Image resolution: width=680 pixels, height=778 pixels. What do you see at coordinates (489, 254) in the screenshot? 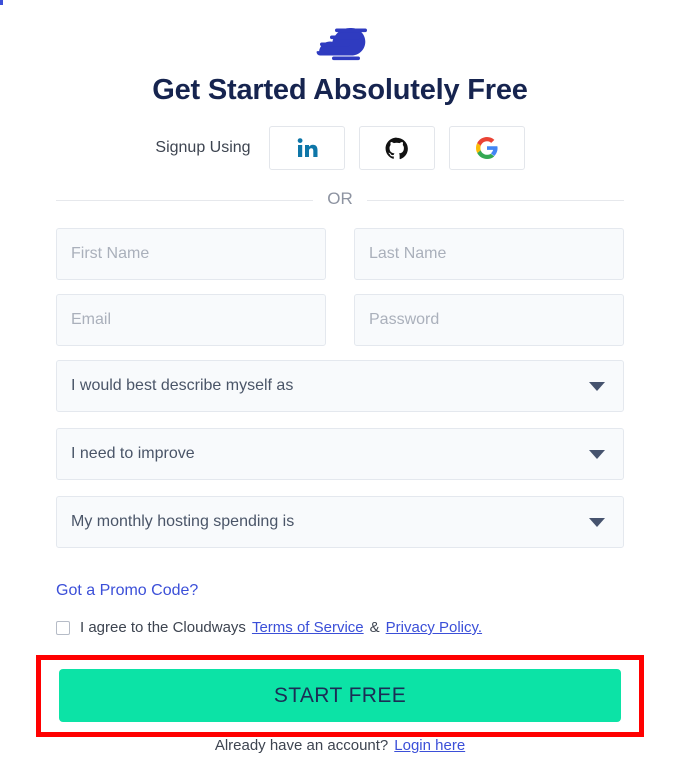
I see `last-name-input: Last Name` at bounding box center [489, 254].